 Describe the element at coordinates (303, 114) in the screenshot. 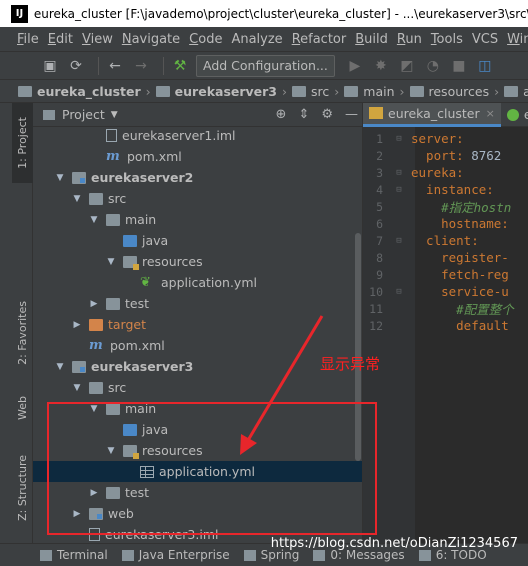

I see `collapse-all-icon: ⇕` at that location.